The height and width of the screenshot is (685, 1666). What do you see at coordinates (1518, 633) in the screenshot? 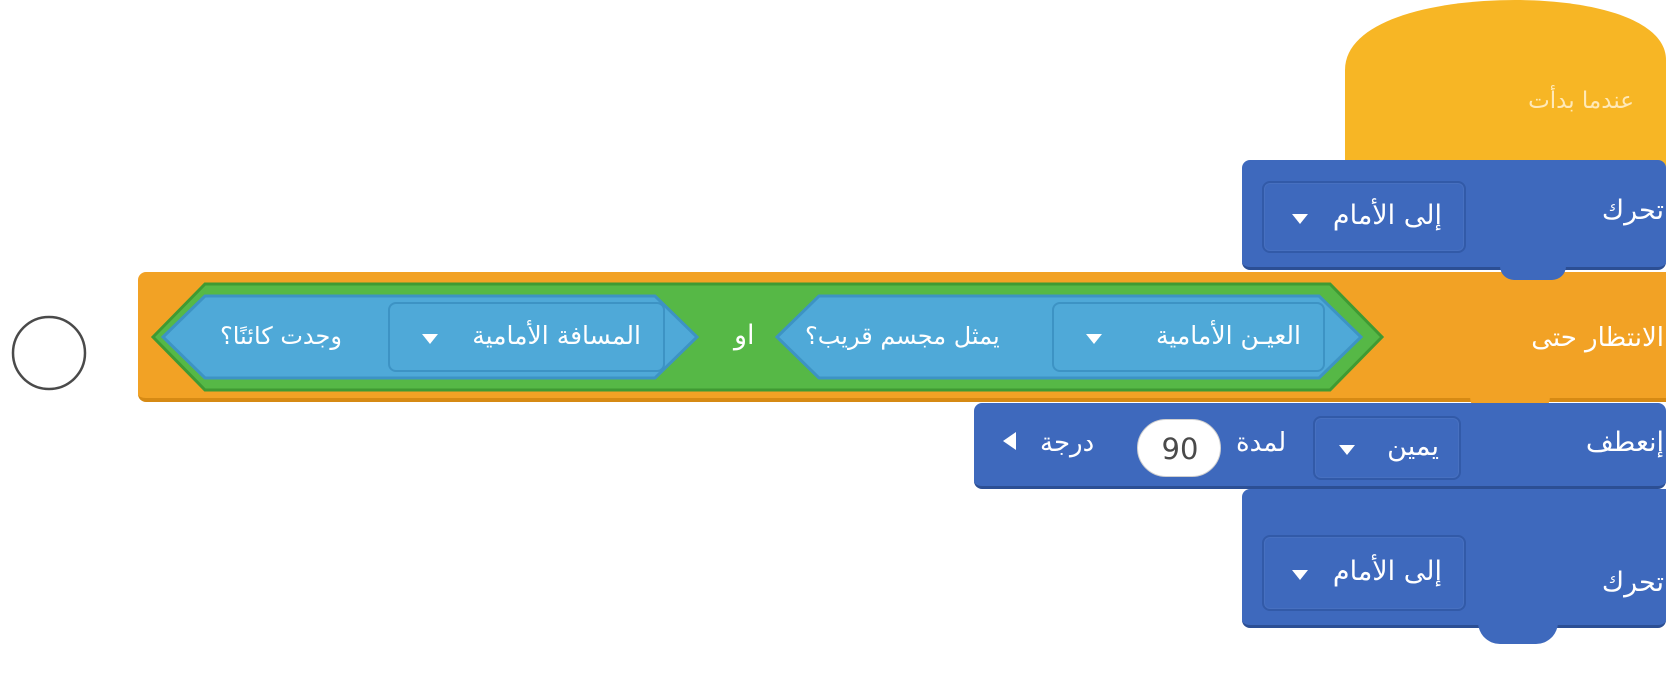
I see `move2-notch-bottom` at bounding box center [1518, 633].